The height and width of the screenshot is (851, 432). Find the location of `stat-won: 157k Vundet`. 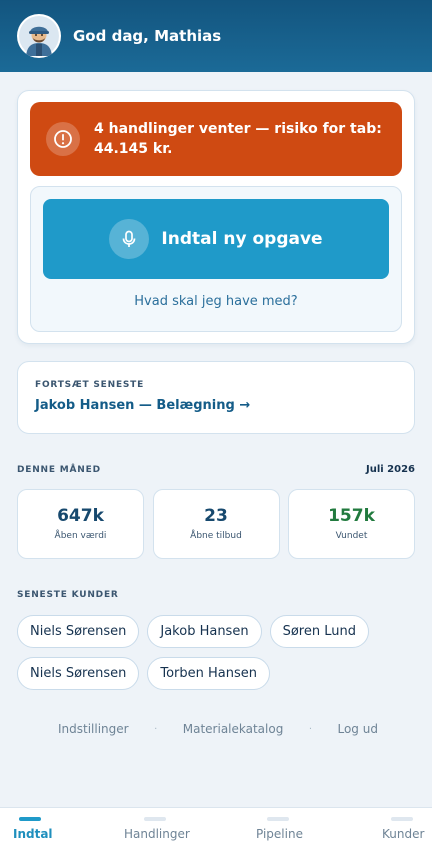

stat-won: 157k Vundet is located at coordinates (351, 524).